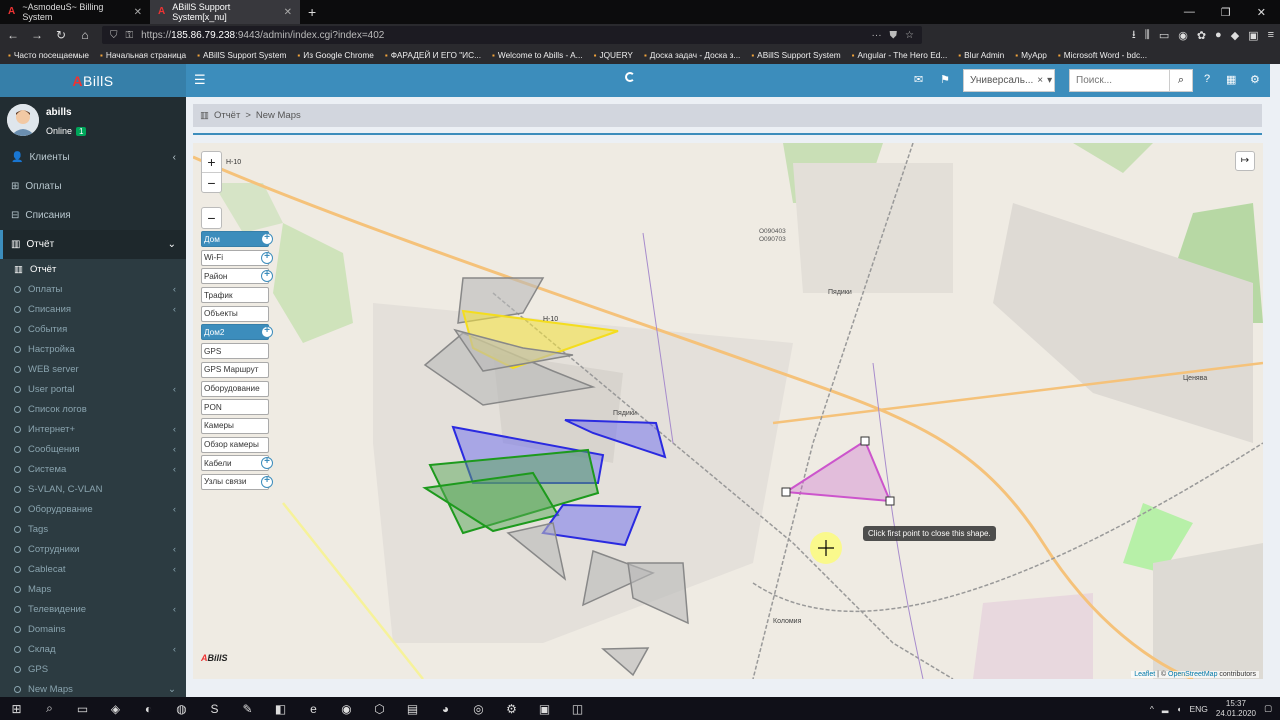 This screenshot has height=720, width=1280. What do you see at coordinates (1199, 709) in the screenshot?
I see `language-indicator: ENG` at bounding box center [1199, 709].